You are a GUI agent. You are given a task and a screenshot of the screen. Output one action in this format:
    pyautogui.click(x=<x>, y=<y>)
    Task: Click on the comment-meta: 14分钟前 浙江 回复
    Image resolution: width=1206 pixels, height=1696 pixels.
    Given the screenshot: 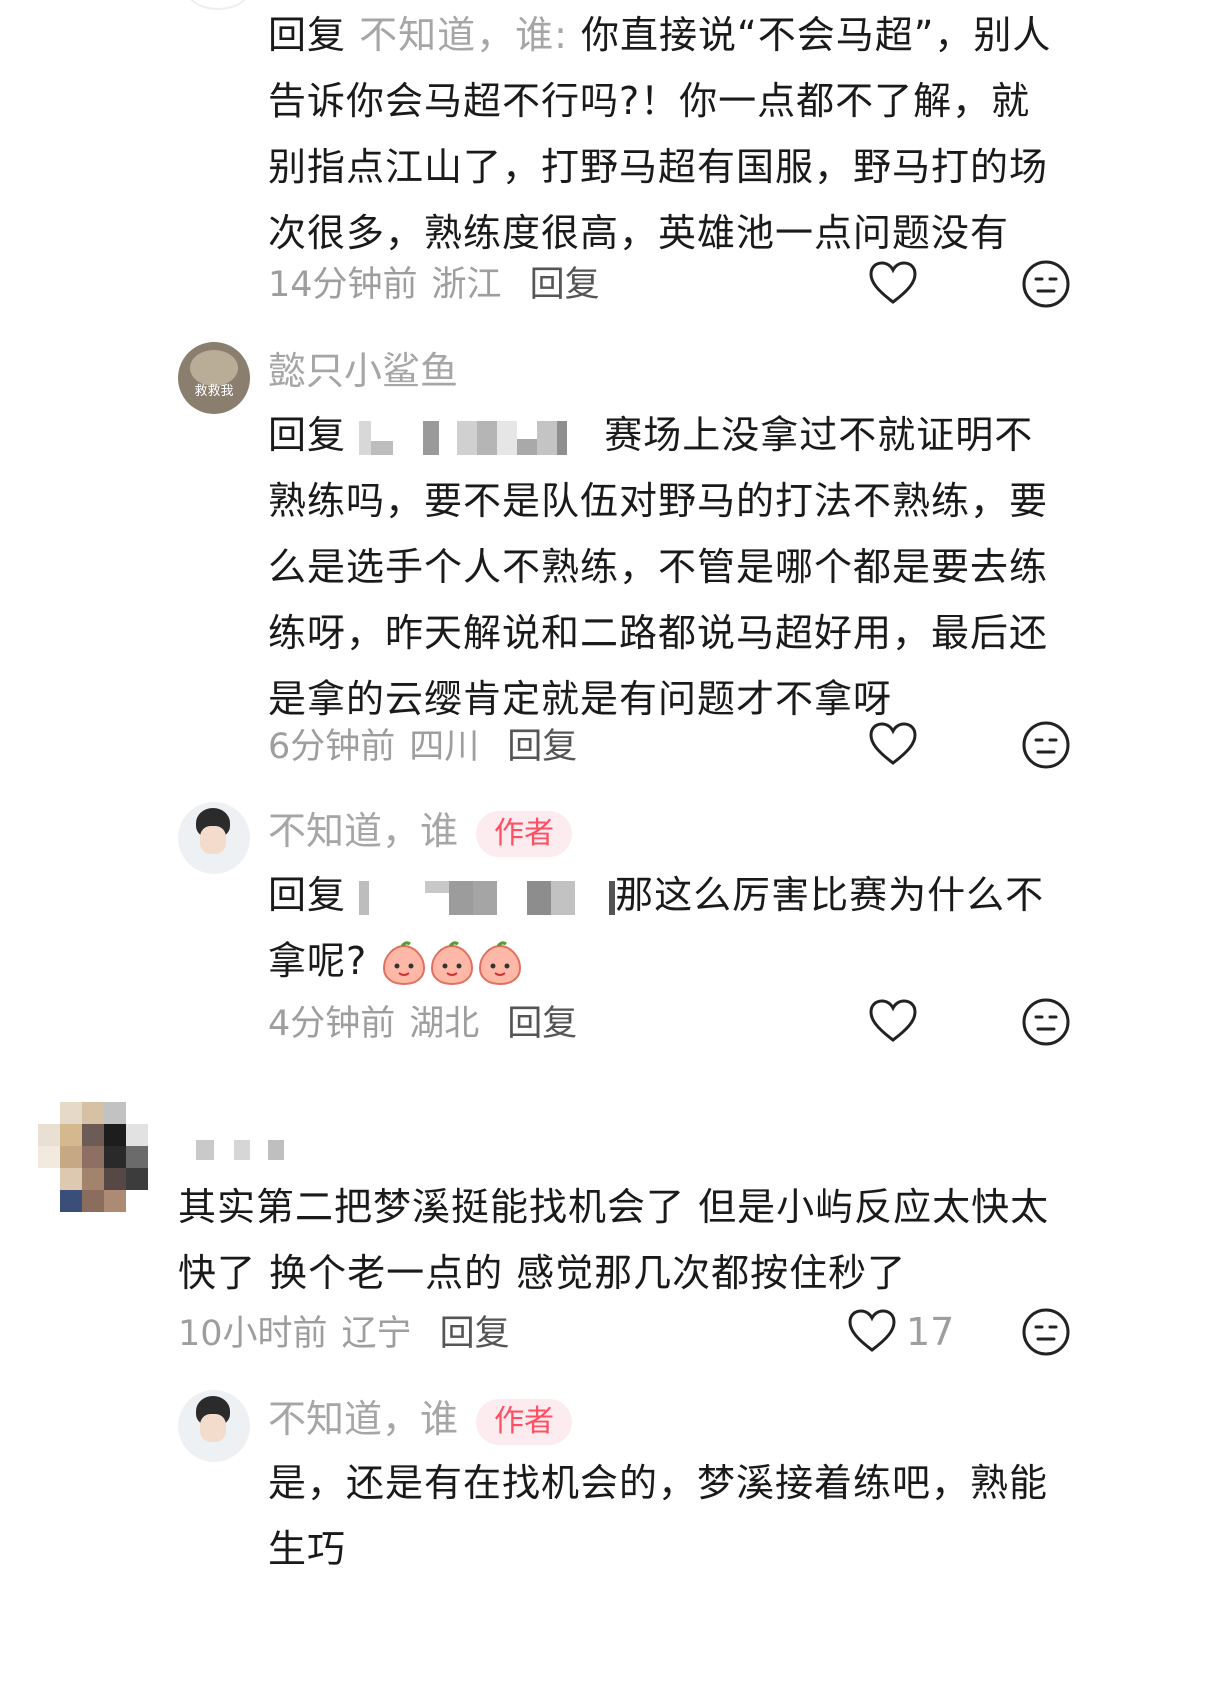 What is the action you would take?
    pyautogui.click(x=434, y=281)
    